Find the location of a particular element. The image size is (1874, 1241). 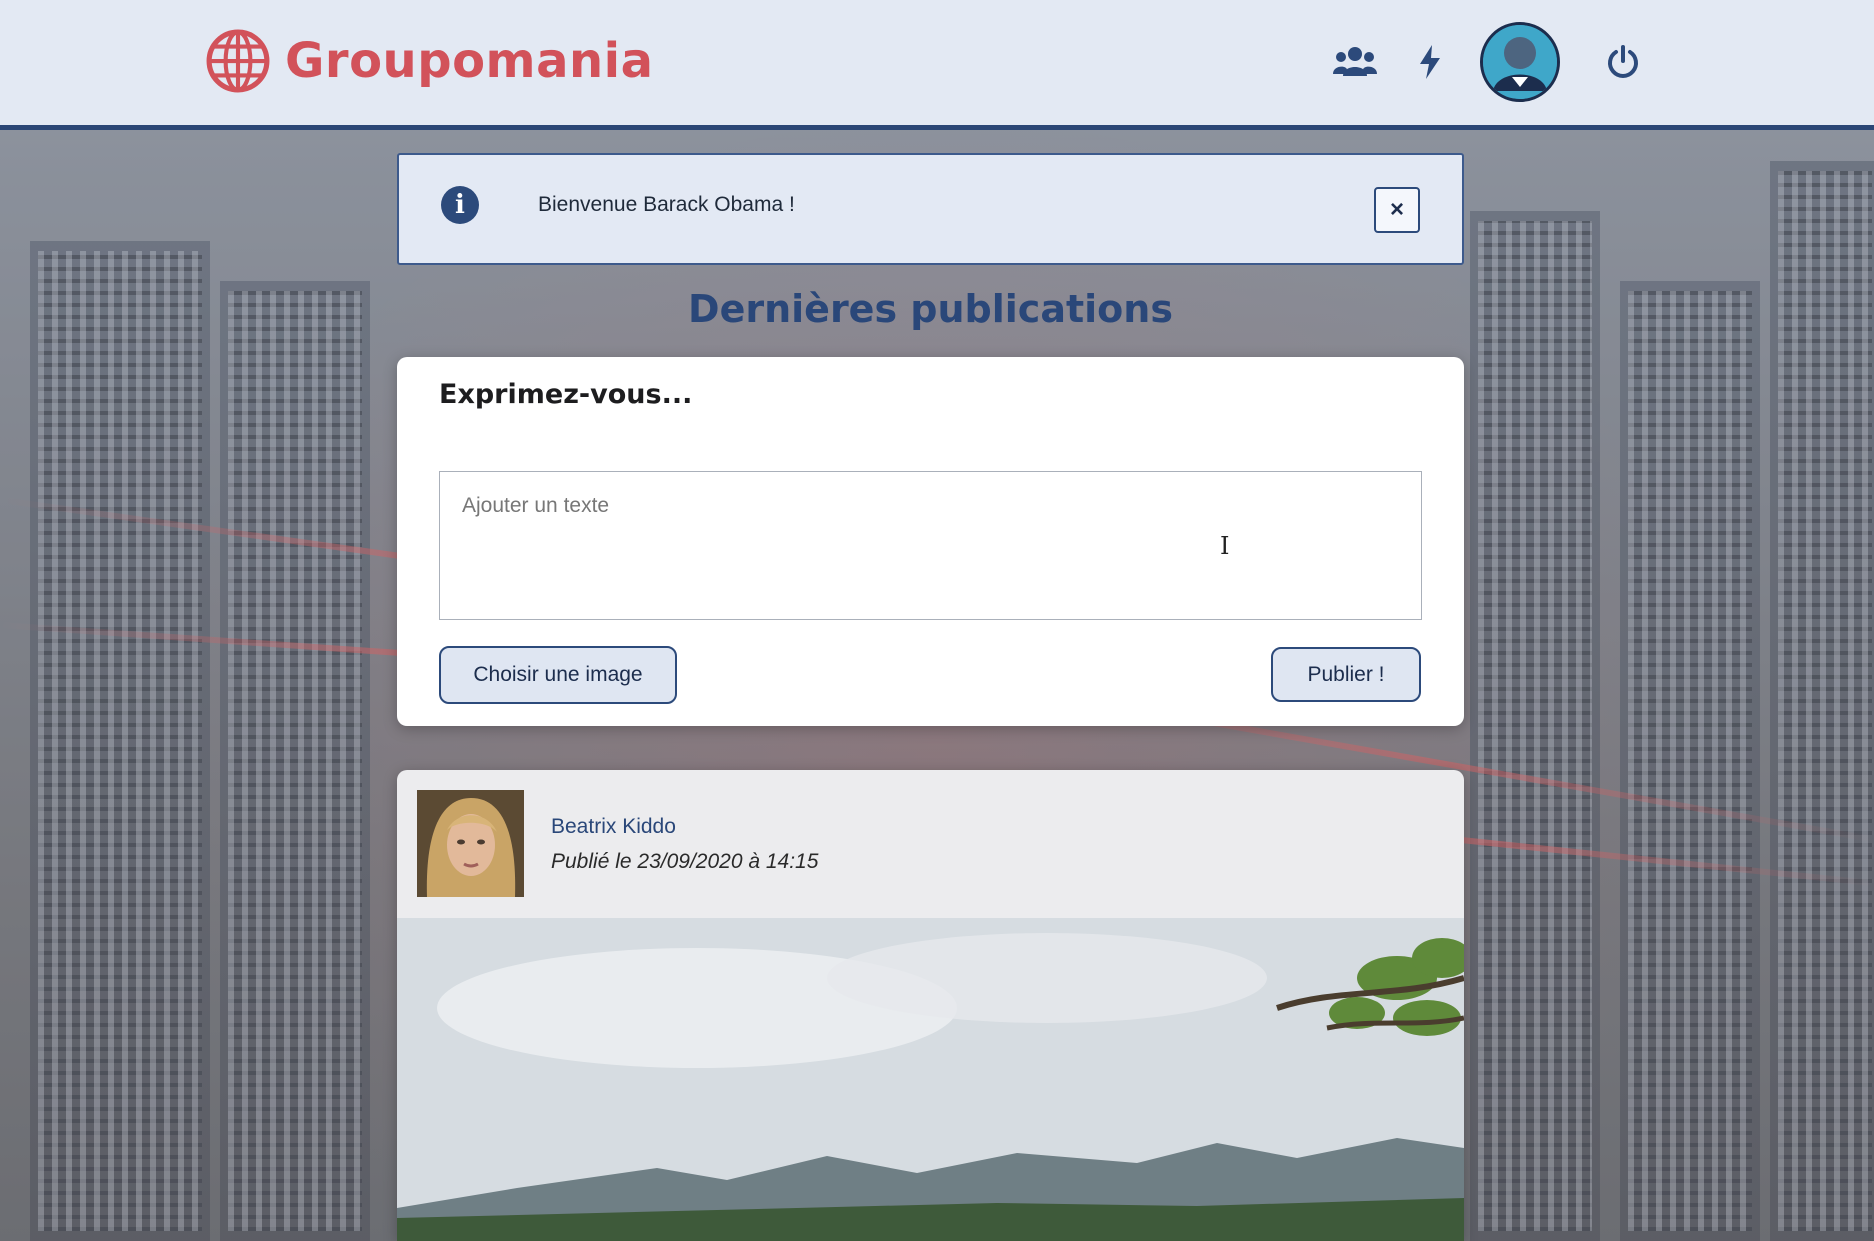

users-icon is located at coordinates (1355, 61).